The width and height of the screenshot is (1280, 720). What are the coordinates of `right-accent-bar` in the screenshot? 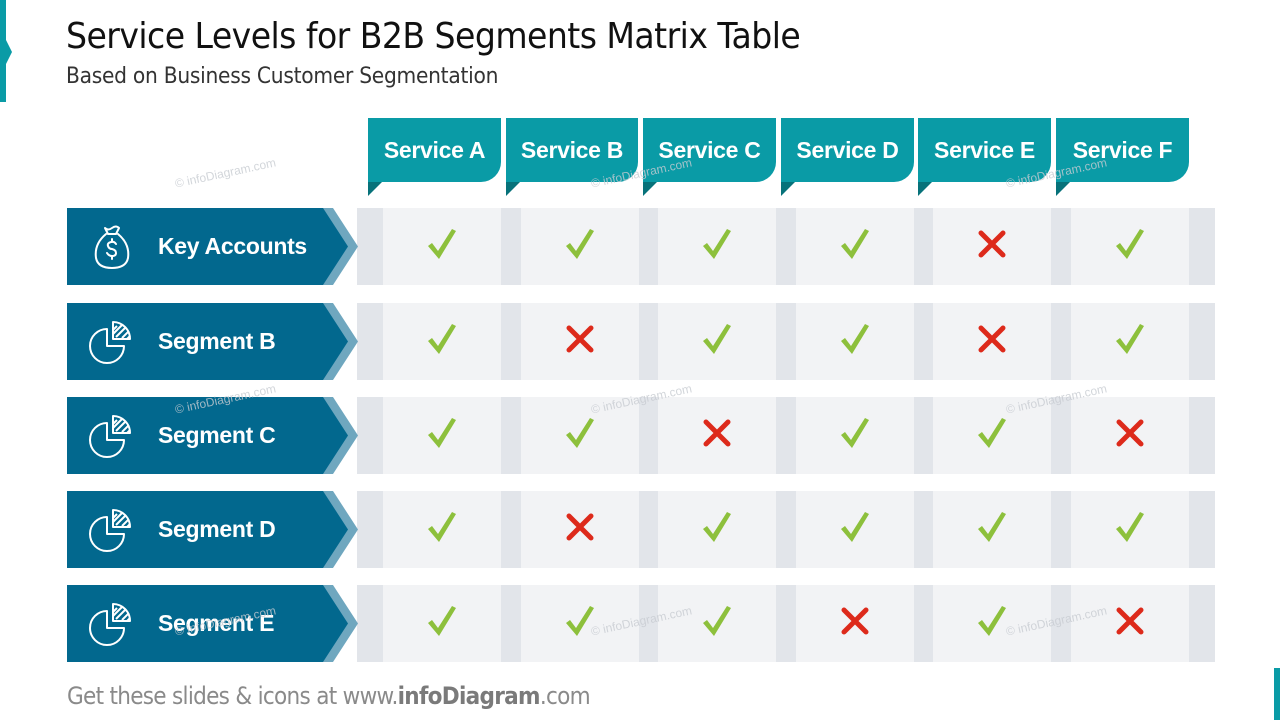 It's located at (1277, 694).